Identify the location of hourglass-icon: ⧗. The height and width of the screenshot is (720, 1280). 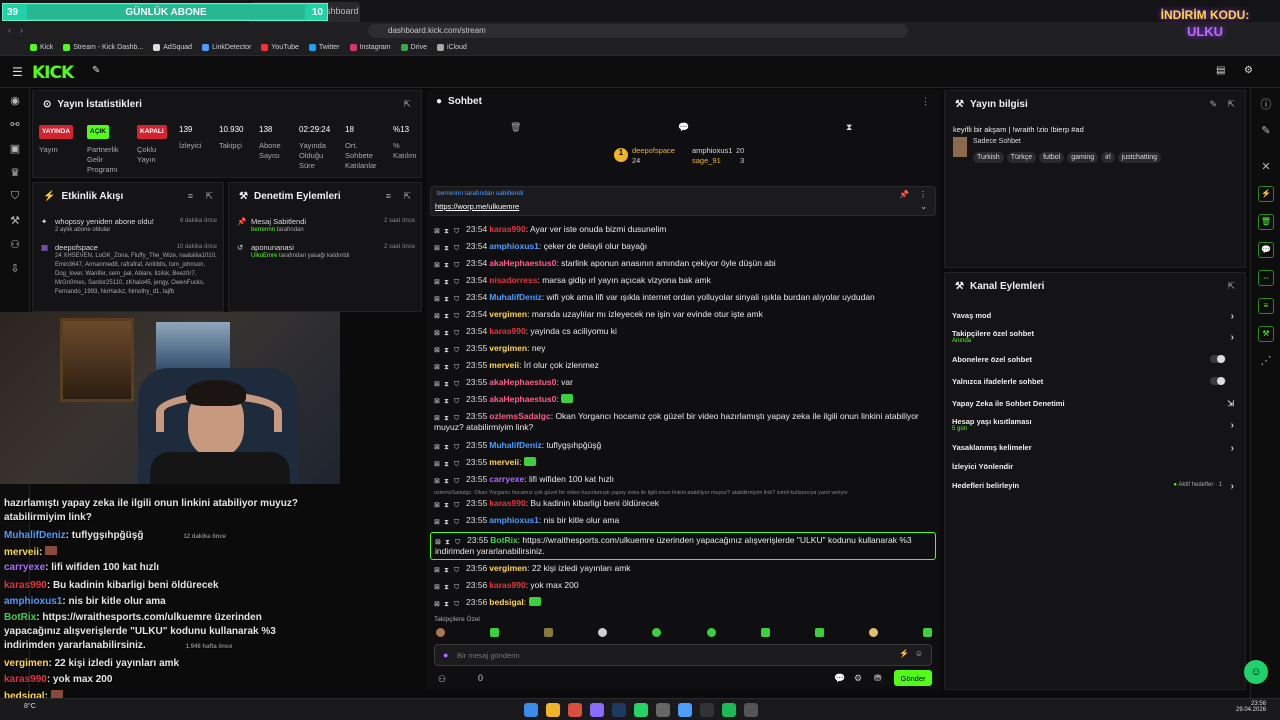
(849, 127).